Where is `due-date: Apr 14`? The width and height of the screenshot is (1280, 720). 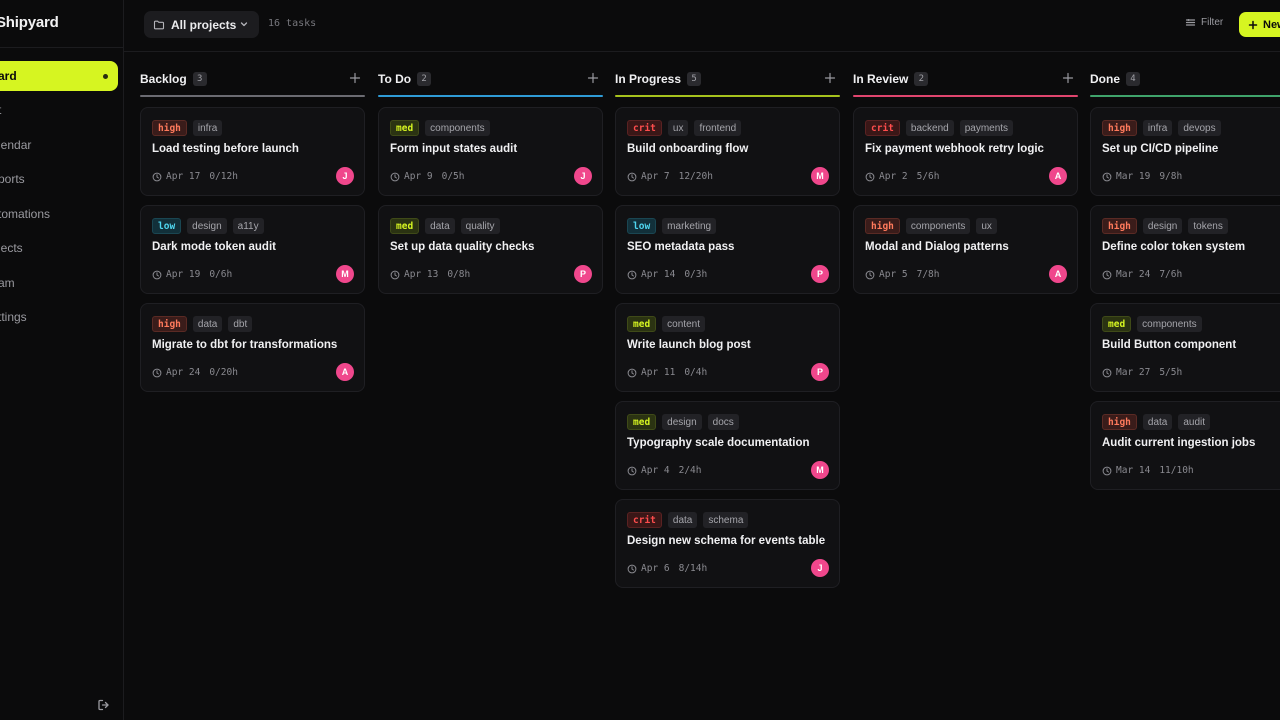
due-date: Apr 14 is located at coordinates (658, 274).